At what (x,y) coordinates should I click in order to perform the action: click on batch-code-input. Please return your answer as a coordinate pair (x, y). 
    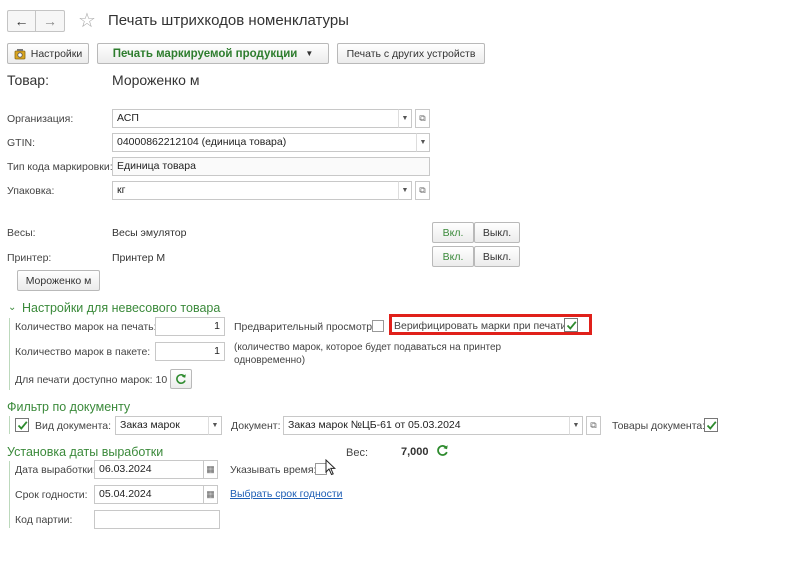
    Looking at the image, I should click on (157, 519).